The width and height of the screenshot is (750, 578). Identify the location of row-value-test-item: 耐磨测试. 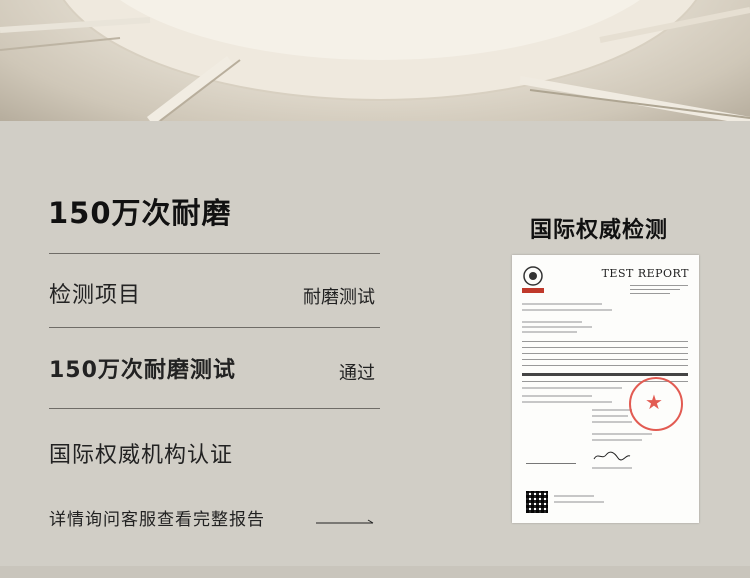
(339, 297).